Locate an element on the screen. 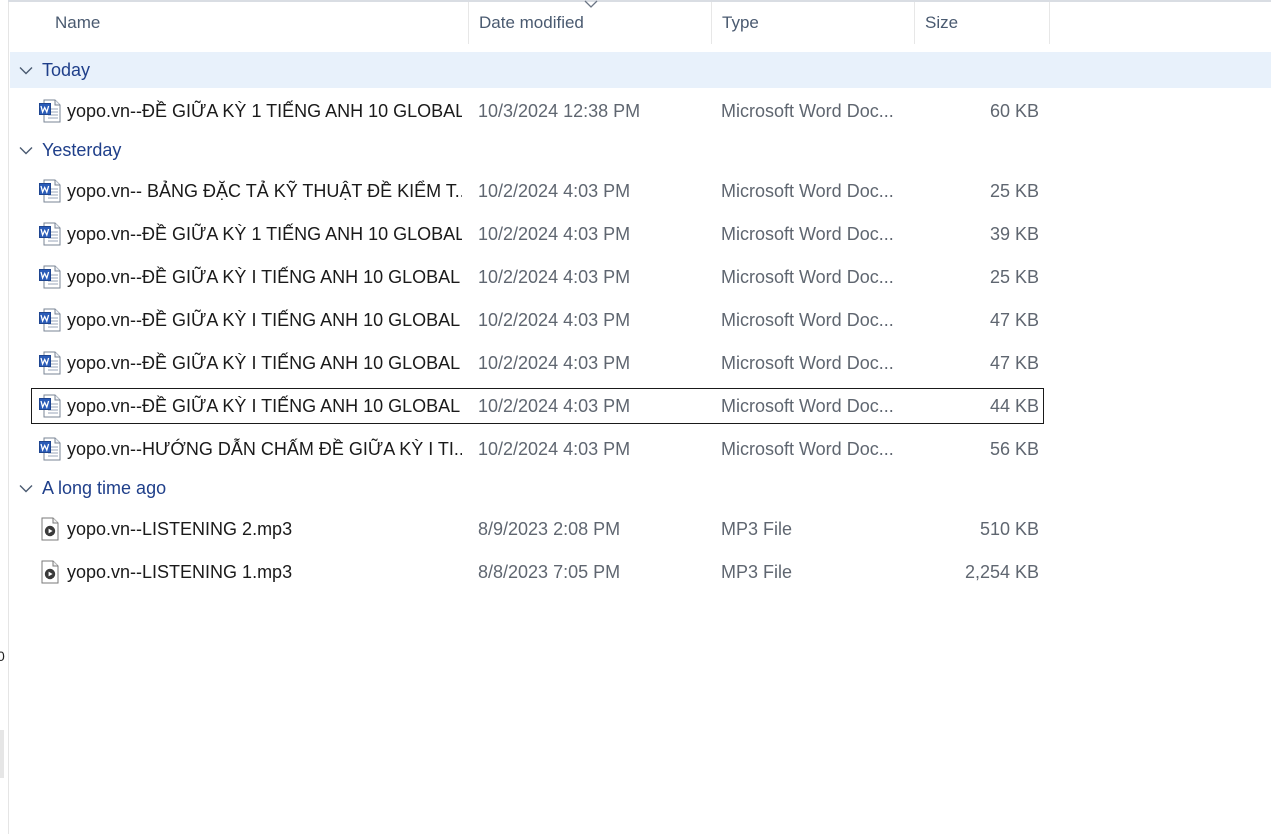 This screenshot has height=834, width=1271. group-header: A long time ago is located at coordinates (640, 488).